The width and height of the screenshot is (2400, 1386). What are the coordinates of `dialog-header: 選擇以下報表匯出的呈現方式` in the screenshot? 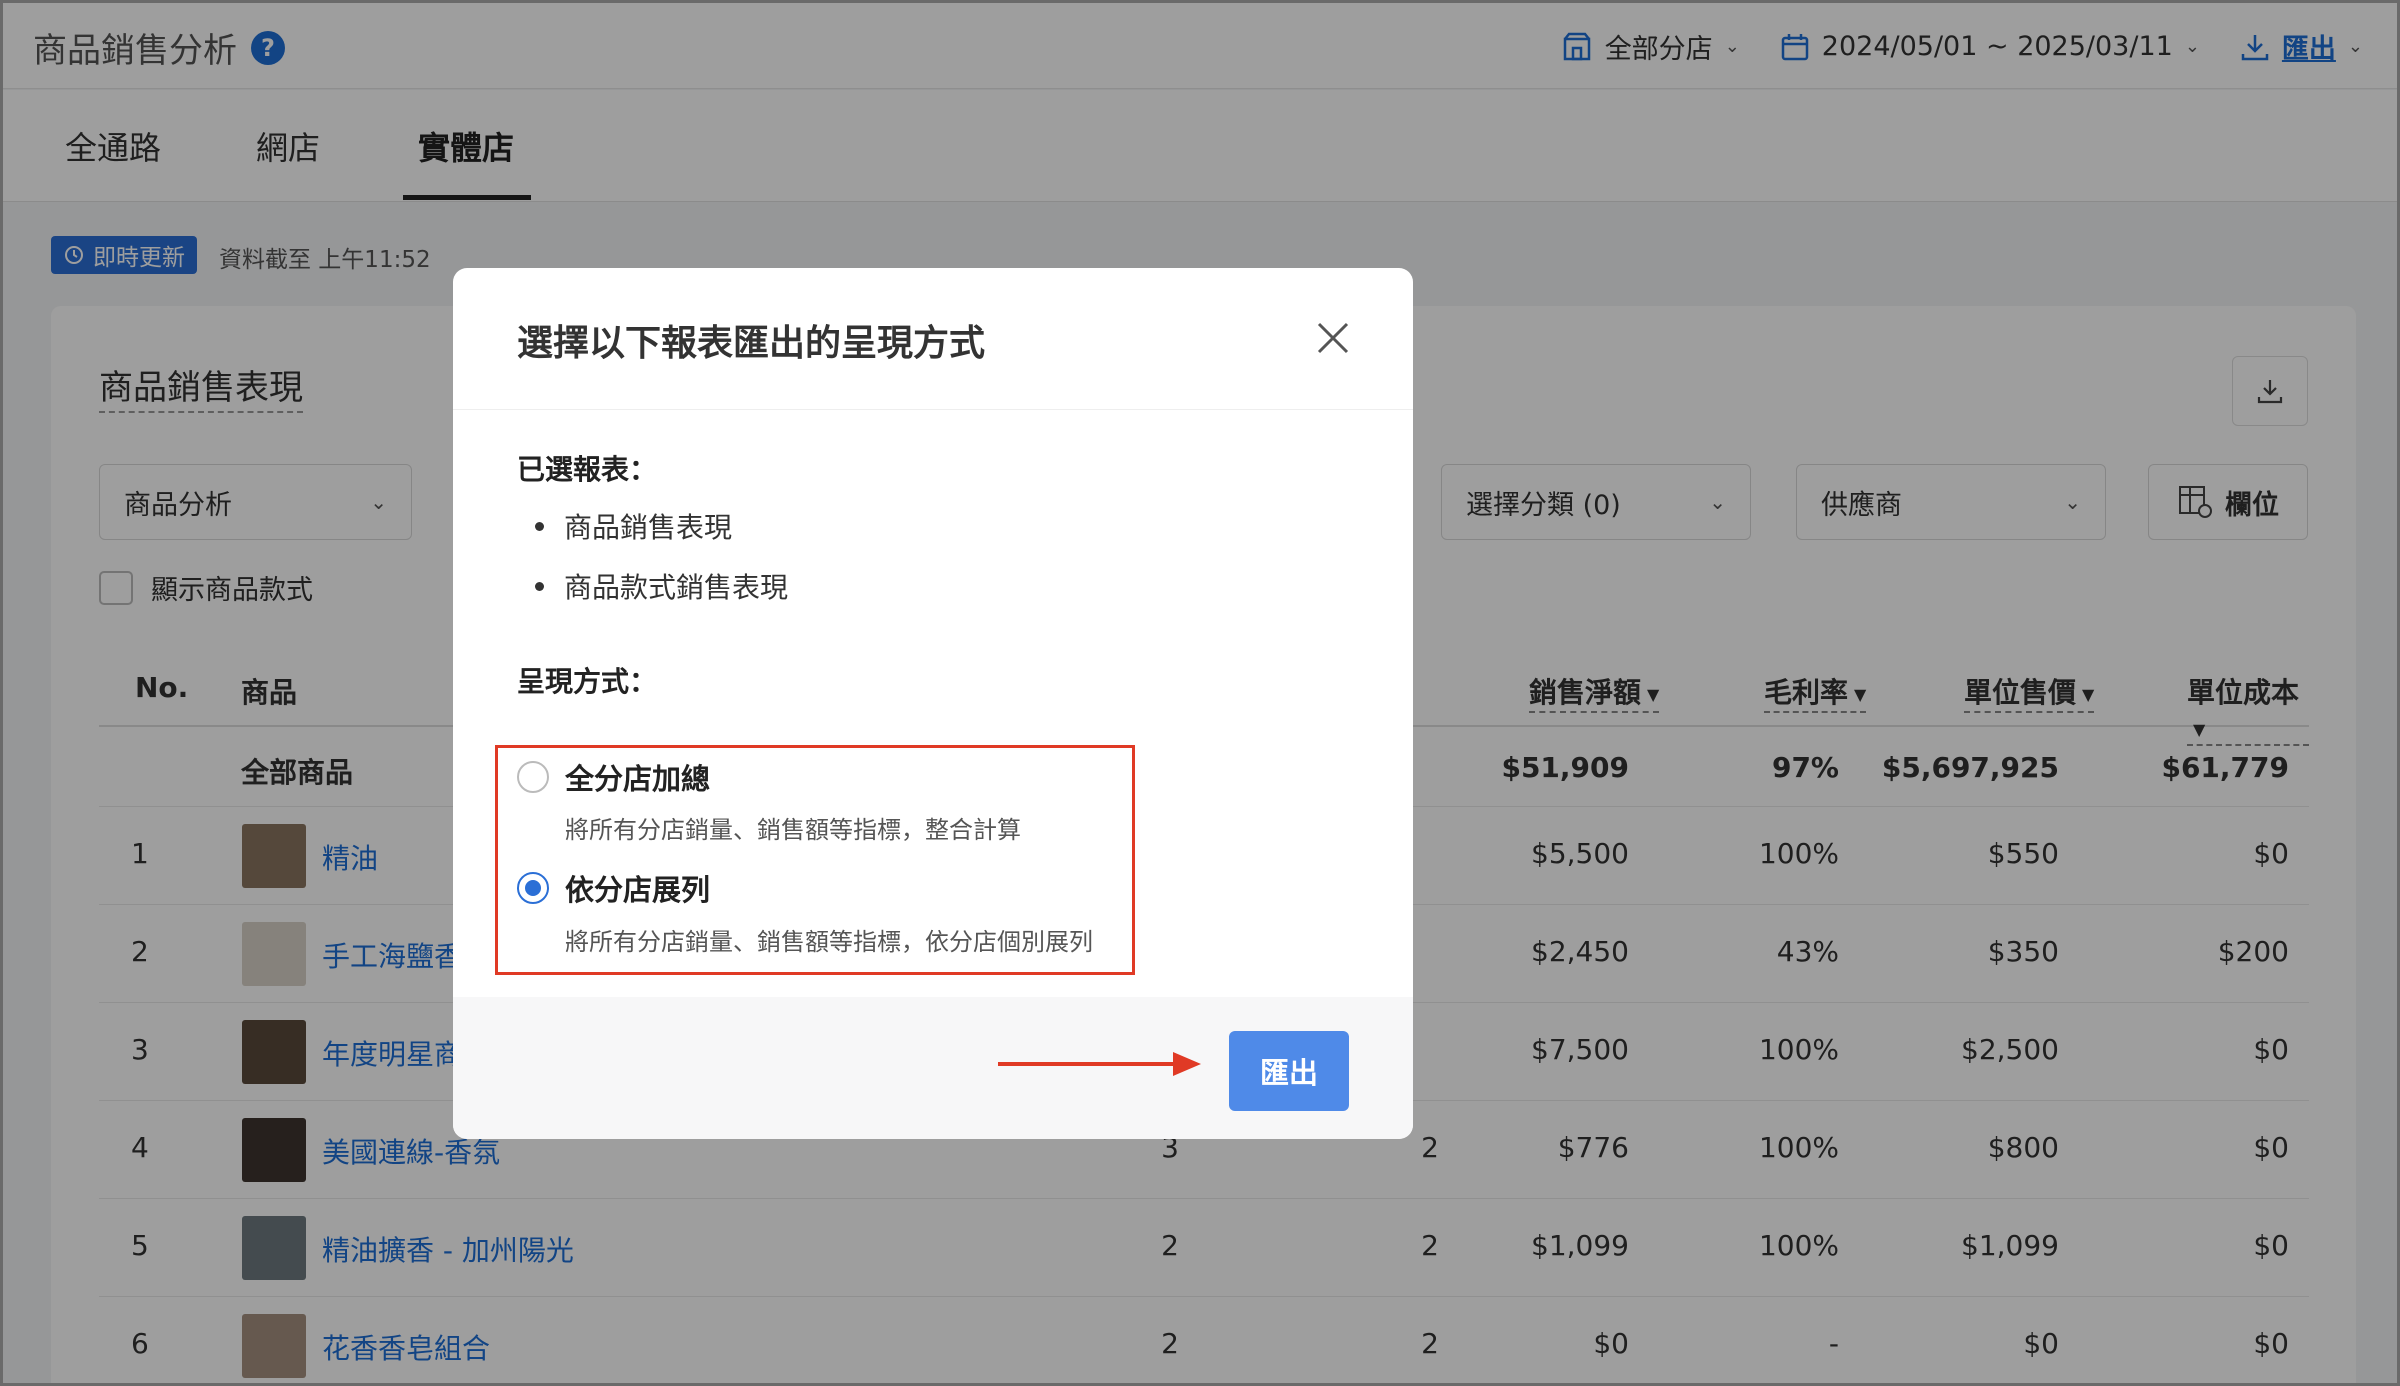 It's located at (933, 339).